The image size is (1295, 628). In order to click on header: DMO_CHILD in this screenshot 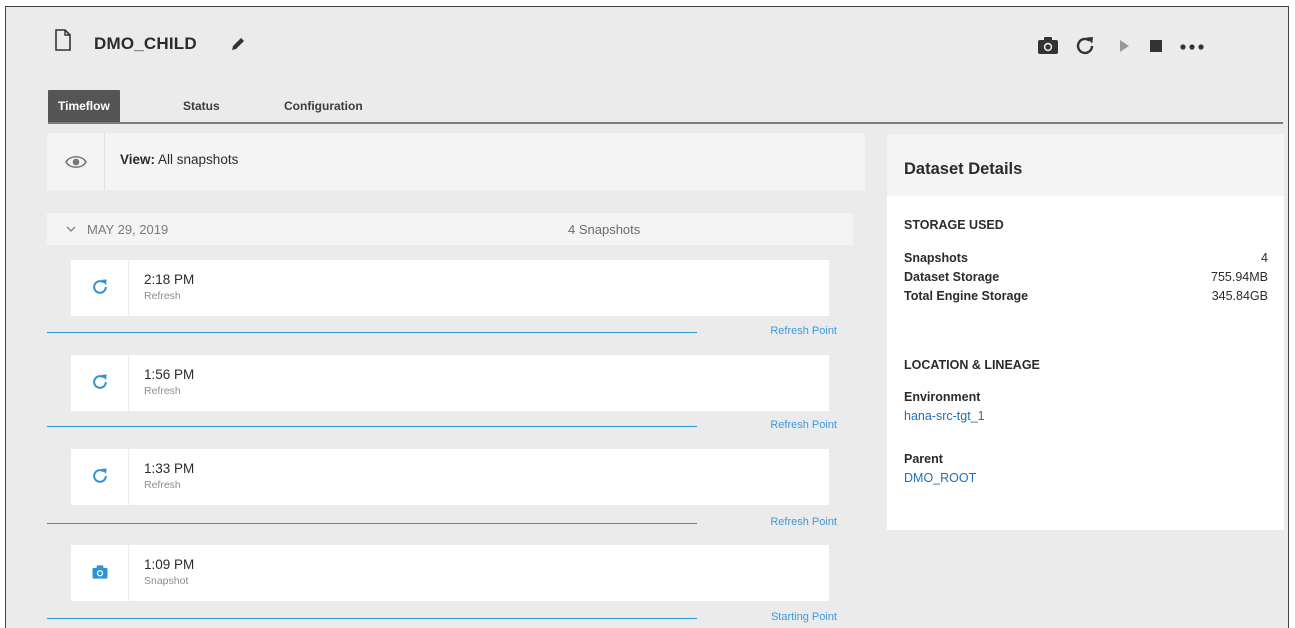, I will do `click(647, 47)`.